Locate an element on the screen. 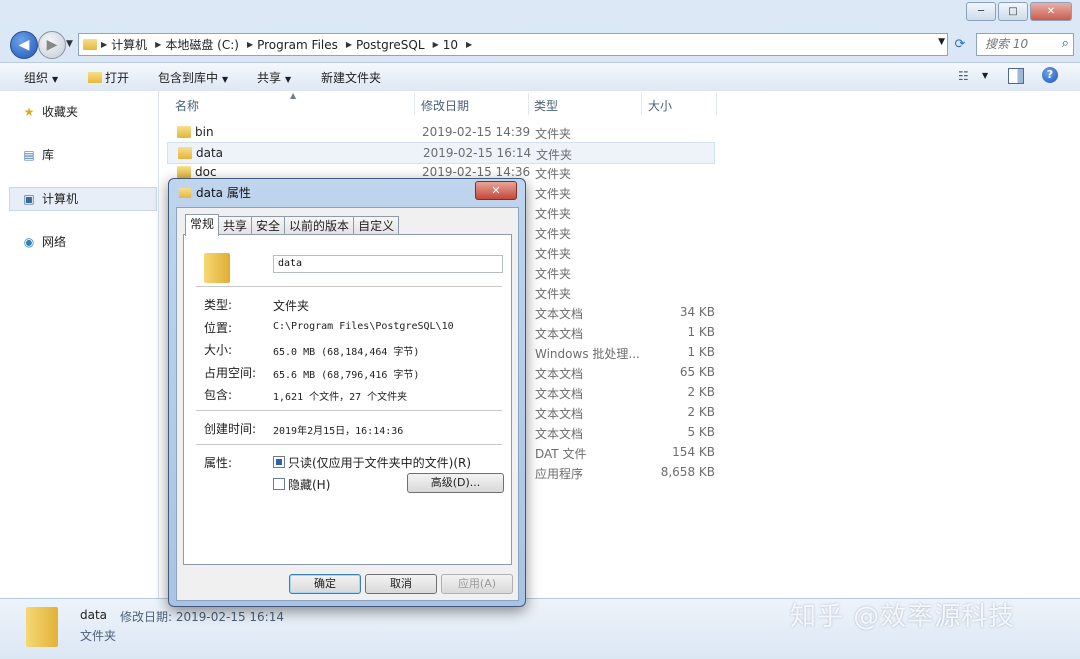  forward-button: ▶ is located at coordinates (52, 45).